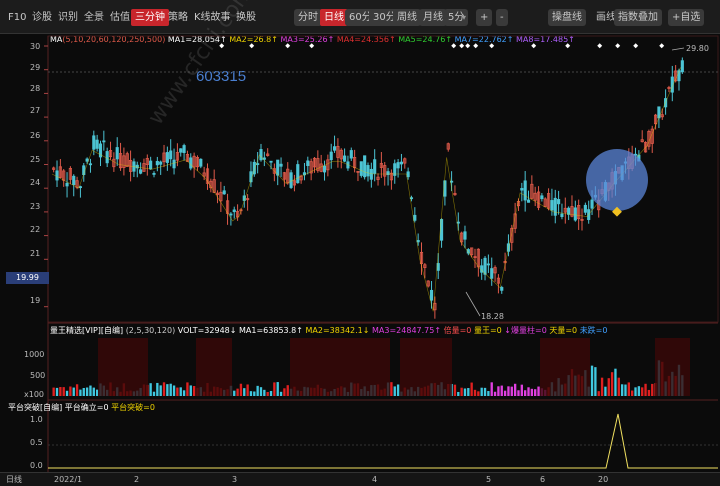  I want to click on low-label: 18.28, so click(492, 316).